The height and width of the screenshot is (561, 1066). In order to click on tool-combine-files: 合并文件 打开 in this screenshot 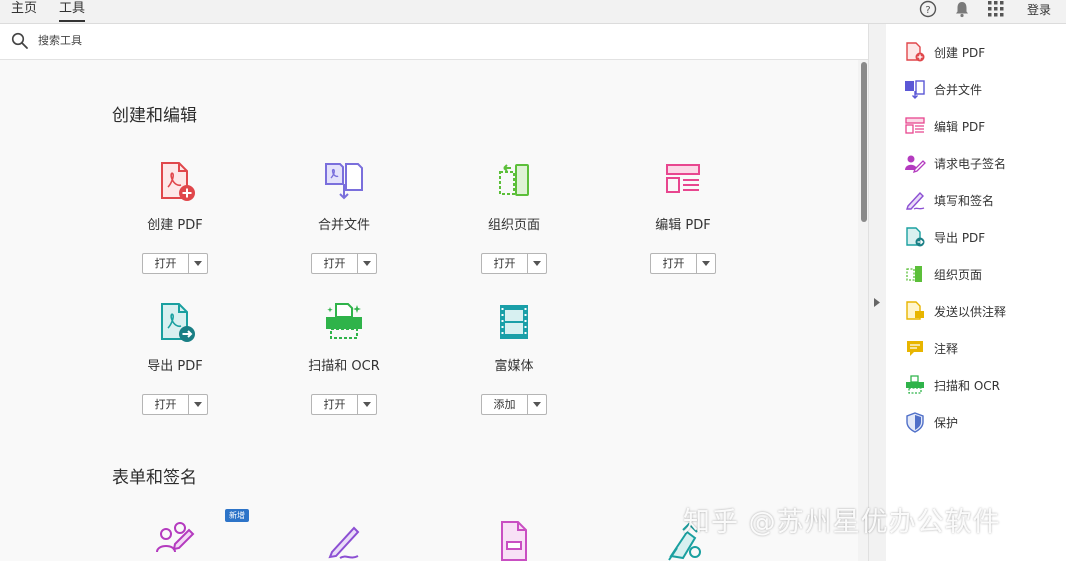, I will do `click(344, 217)`.